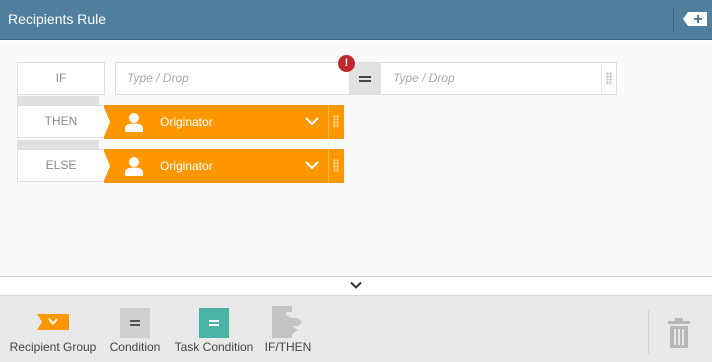  I want to click on task-condition-icon, so click(214, 323).